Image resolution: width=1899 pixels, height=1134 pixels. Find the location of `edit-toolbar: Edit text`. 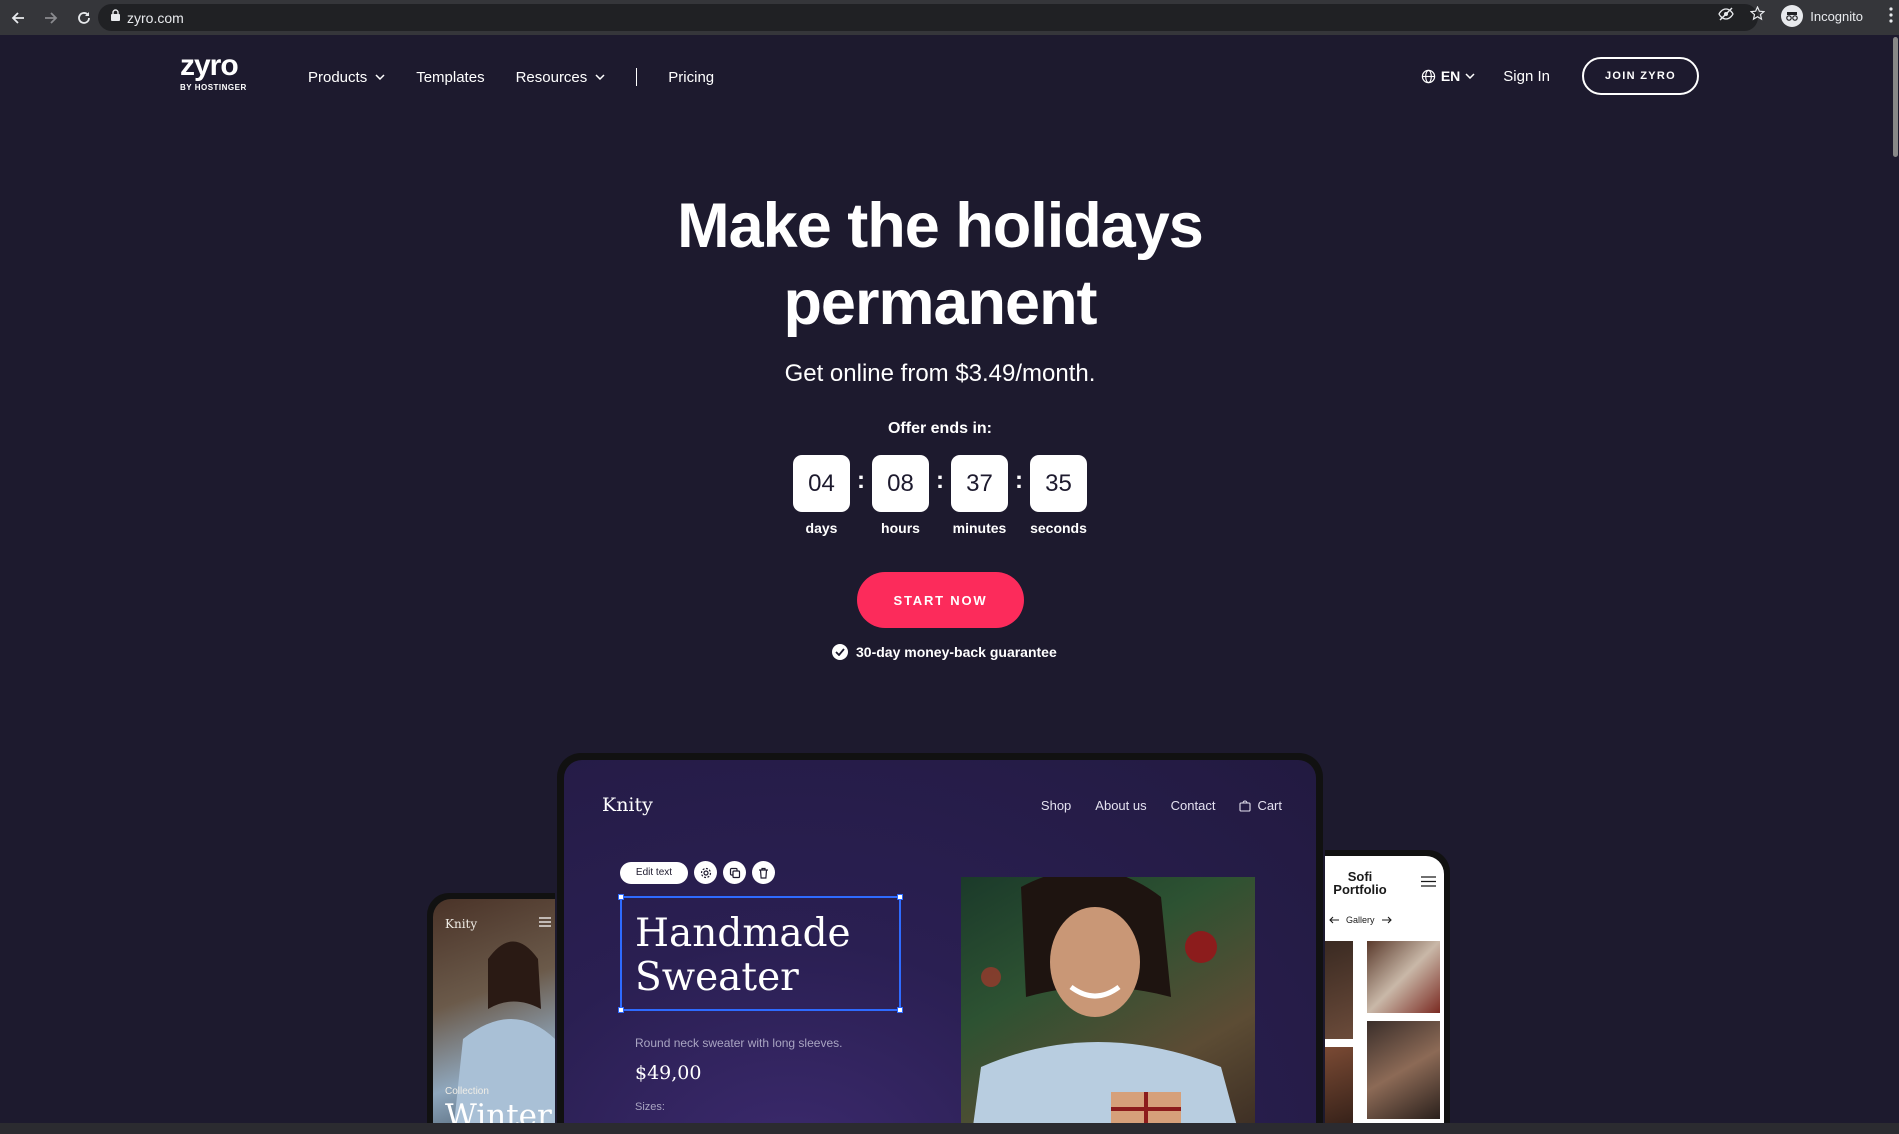

edit-toolbar: Edit text is located at coordinates (697, 872).